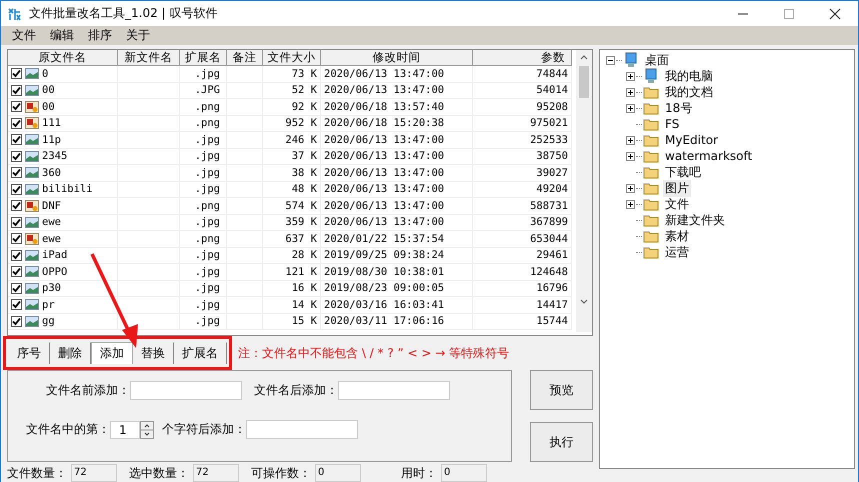  I want to click on tree-item: 18号, so click(678, 108).